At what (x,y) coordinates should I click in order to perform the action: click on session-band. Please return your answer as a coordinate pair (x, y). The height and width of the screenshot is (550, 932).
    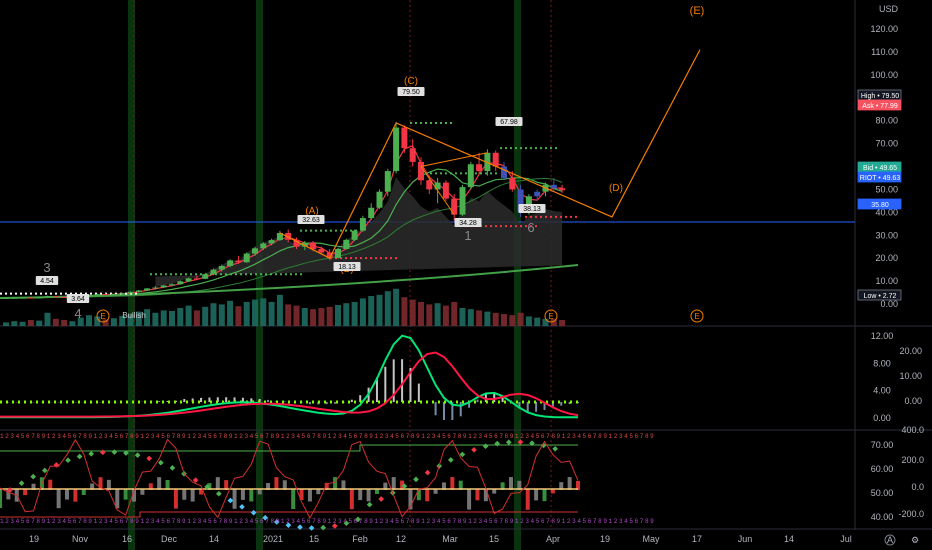
    Looking at the image, I should click on (517, 275).